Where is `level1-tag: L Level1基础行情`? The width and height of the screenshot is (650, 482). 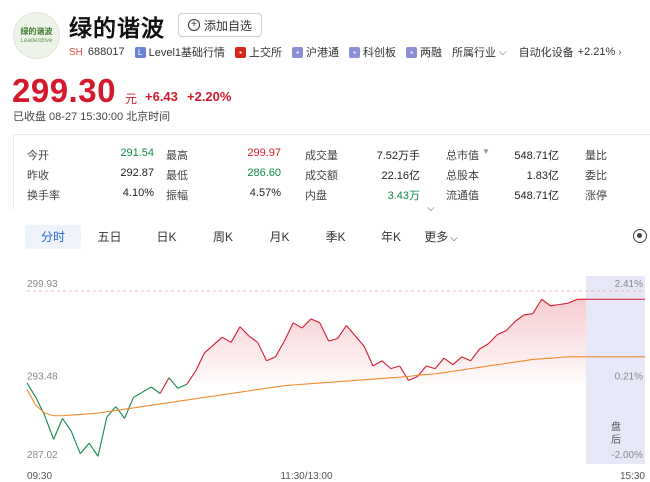
level1-tag: L Level1基础行情 is located at coordinates (180, 52).